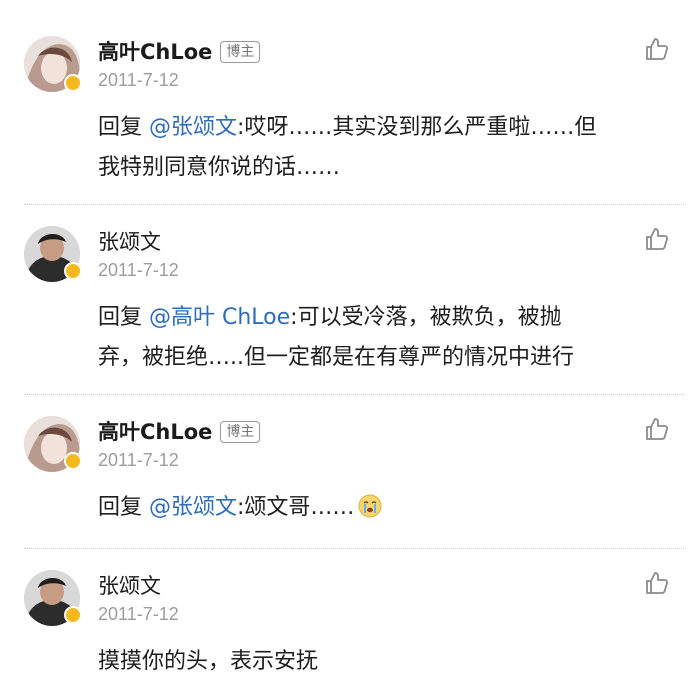  What do you see at coordinates (208, 661) in the screenshot?
I see `comment-text-line: 摸摸你的头，表示安抚` at bounding box center [208, 661].